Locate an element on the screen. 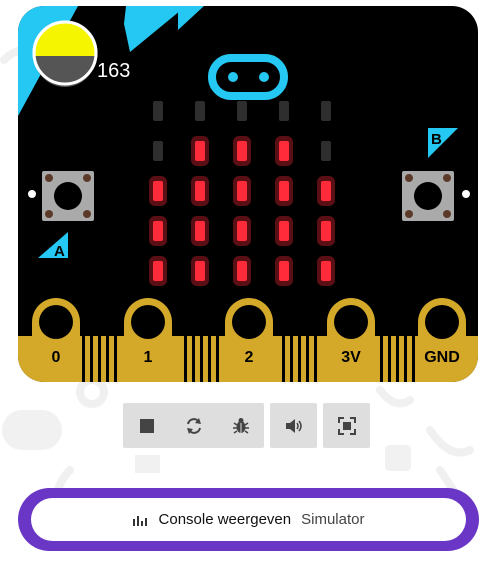  led-r1-c4 is located at coordinates (326, 151).